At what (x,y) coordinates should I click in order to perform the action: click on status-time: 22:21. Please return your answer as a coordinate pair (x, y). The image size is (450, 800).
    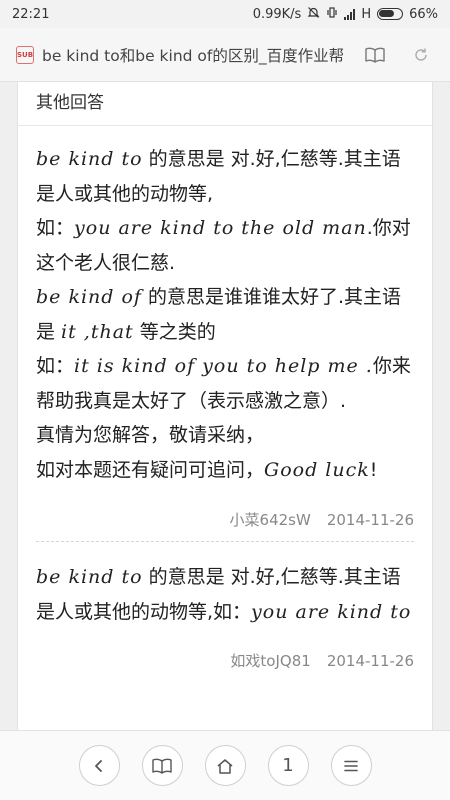
    Looking at the image, I should click on (31, 14).